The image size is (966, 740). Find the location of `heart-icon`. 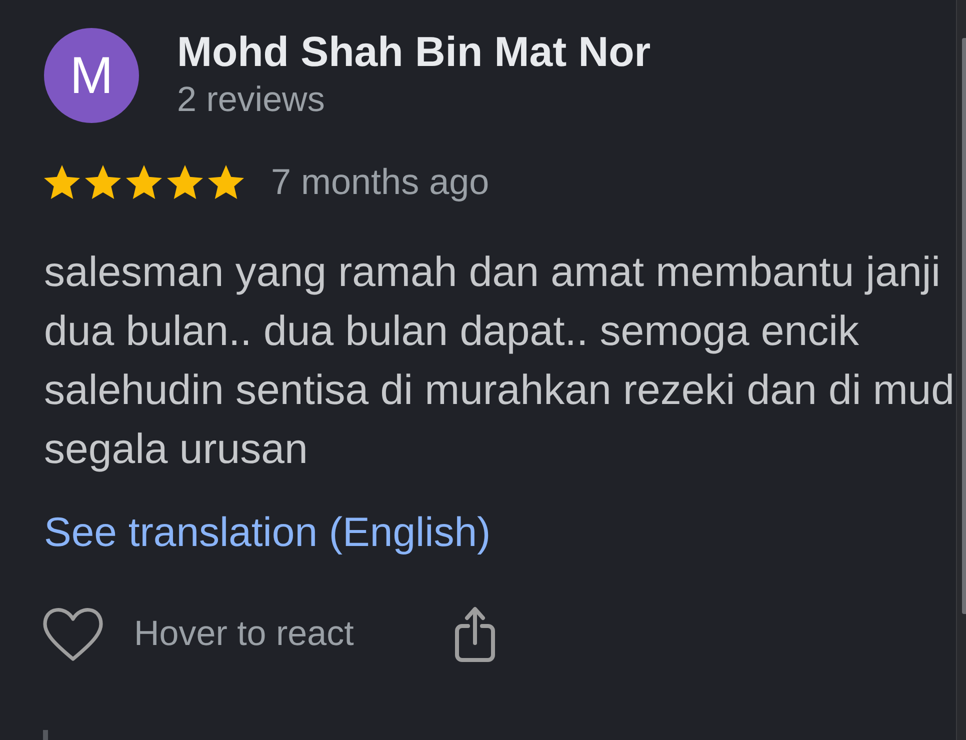

heart-icon is located at coordinates (73, 634).